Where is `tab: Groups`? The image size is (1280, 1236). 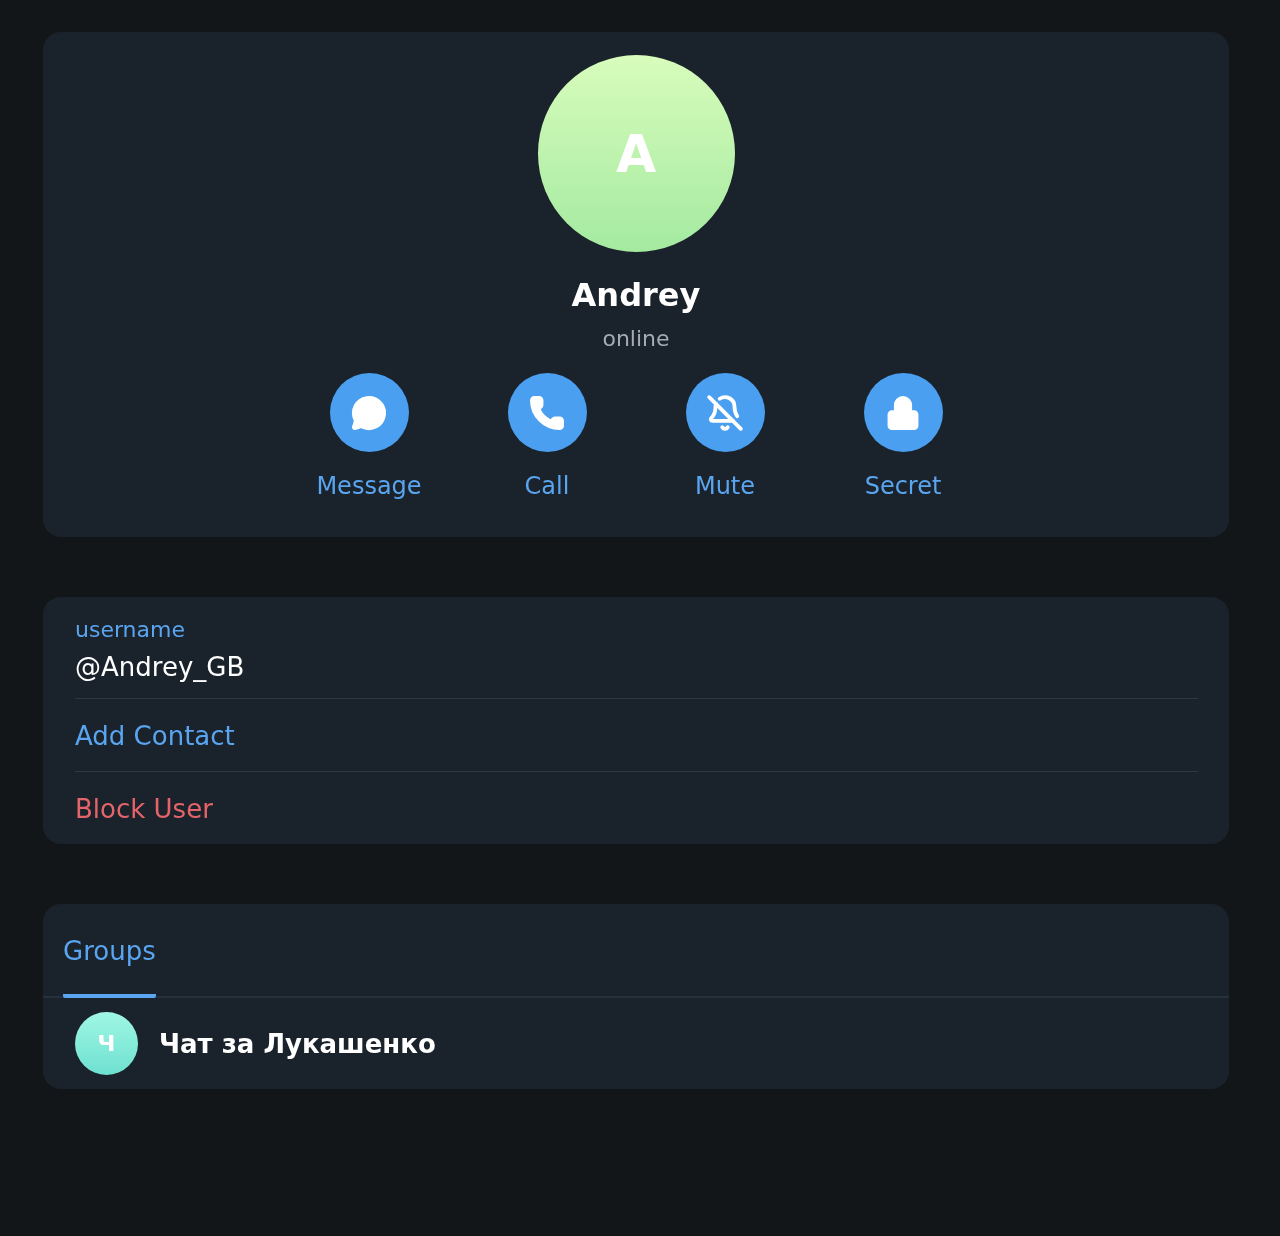
tab: Groups is located at coordinates (109, 966).